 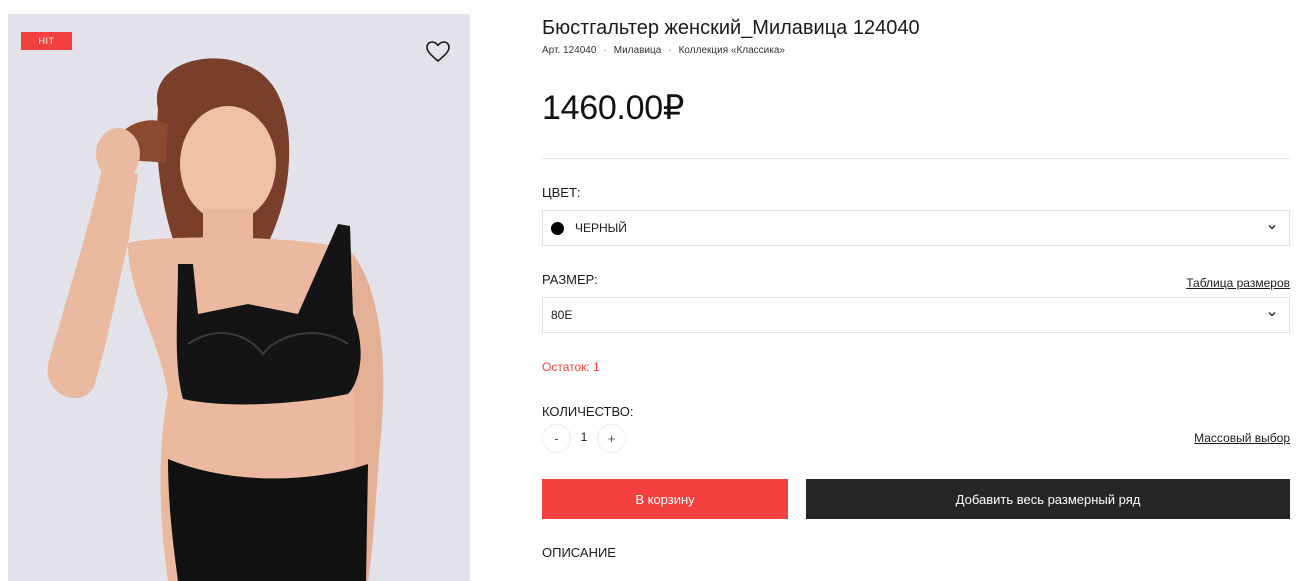 I want to click on heart-icon, so click(x=438, y=51).